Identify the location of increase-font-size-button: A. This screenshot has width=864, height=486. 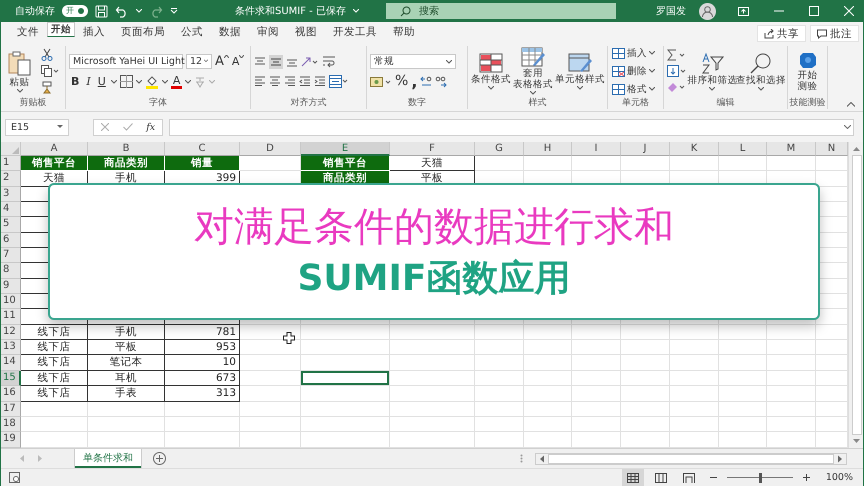
(222, 61).